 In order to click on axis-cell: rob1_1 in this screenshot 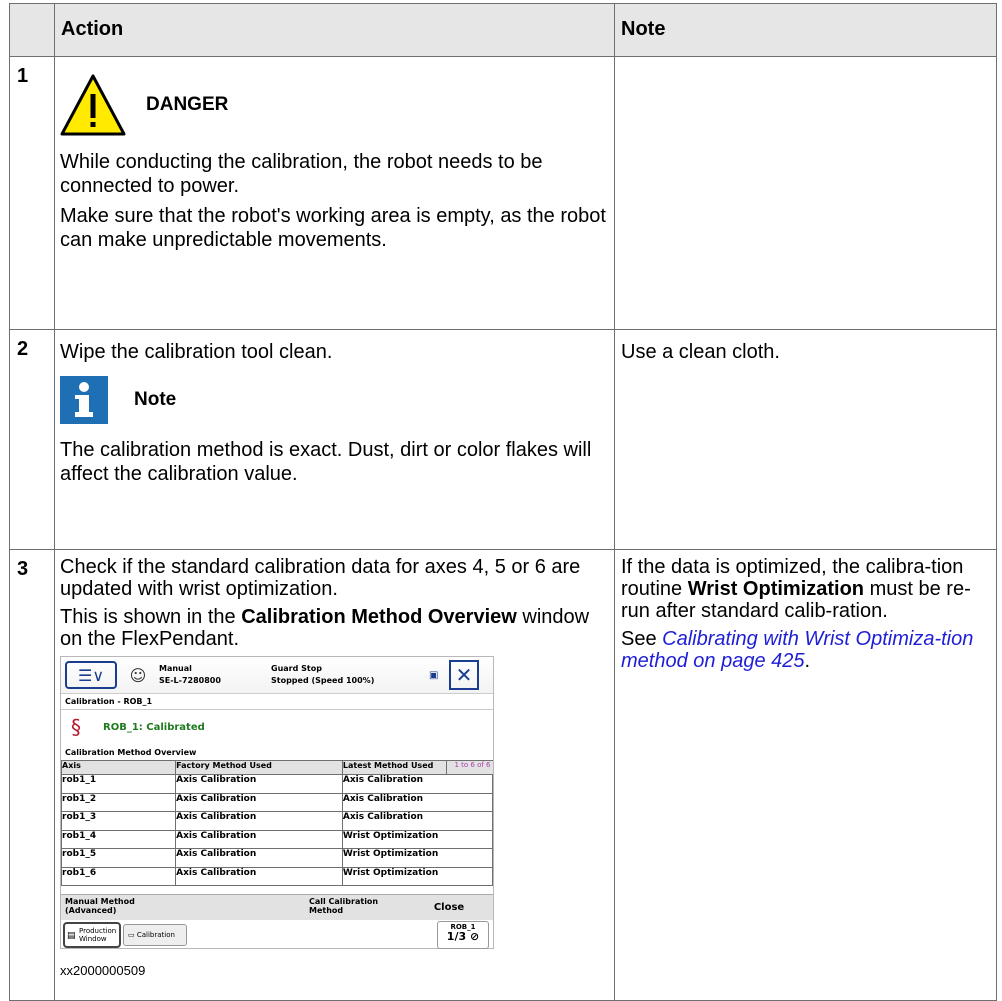, I will do `click(118, 784)`.